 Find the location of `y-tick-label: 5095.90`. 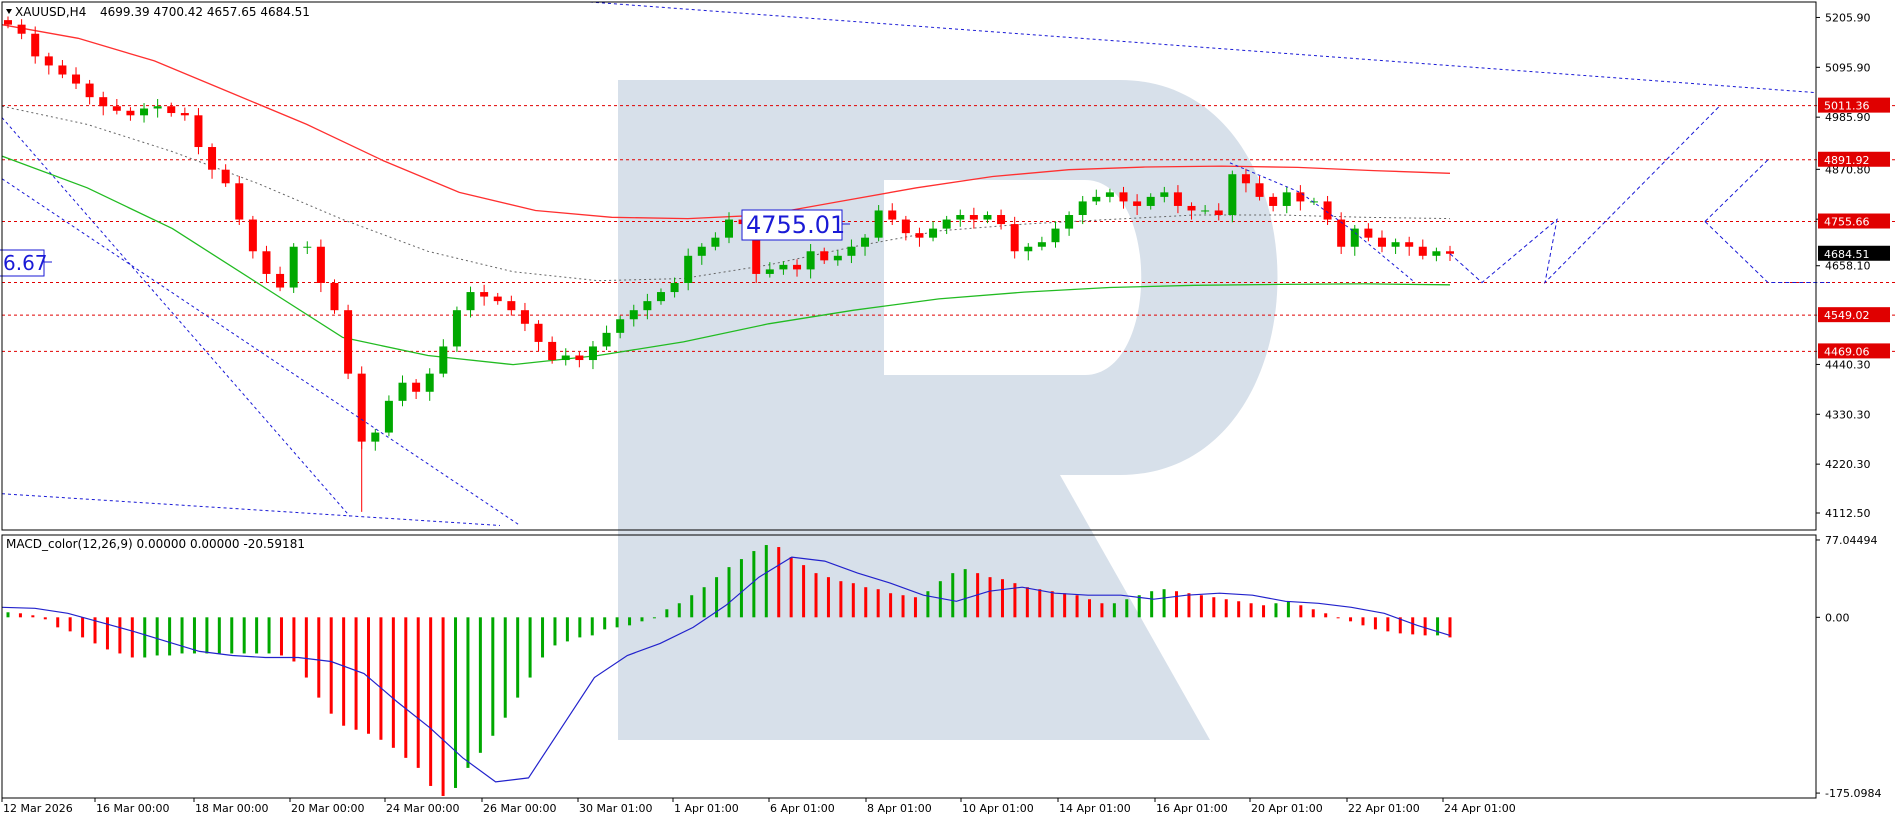

y-tick-label: 5095.90 is located at coordinates (1848, 67).